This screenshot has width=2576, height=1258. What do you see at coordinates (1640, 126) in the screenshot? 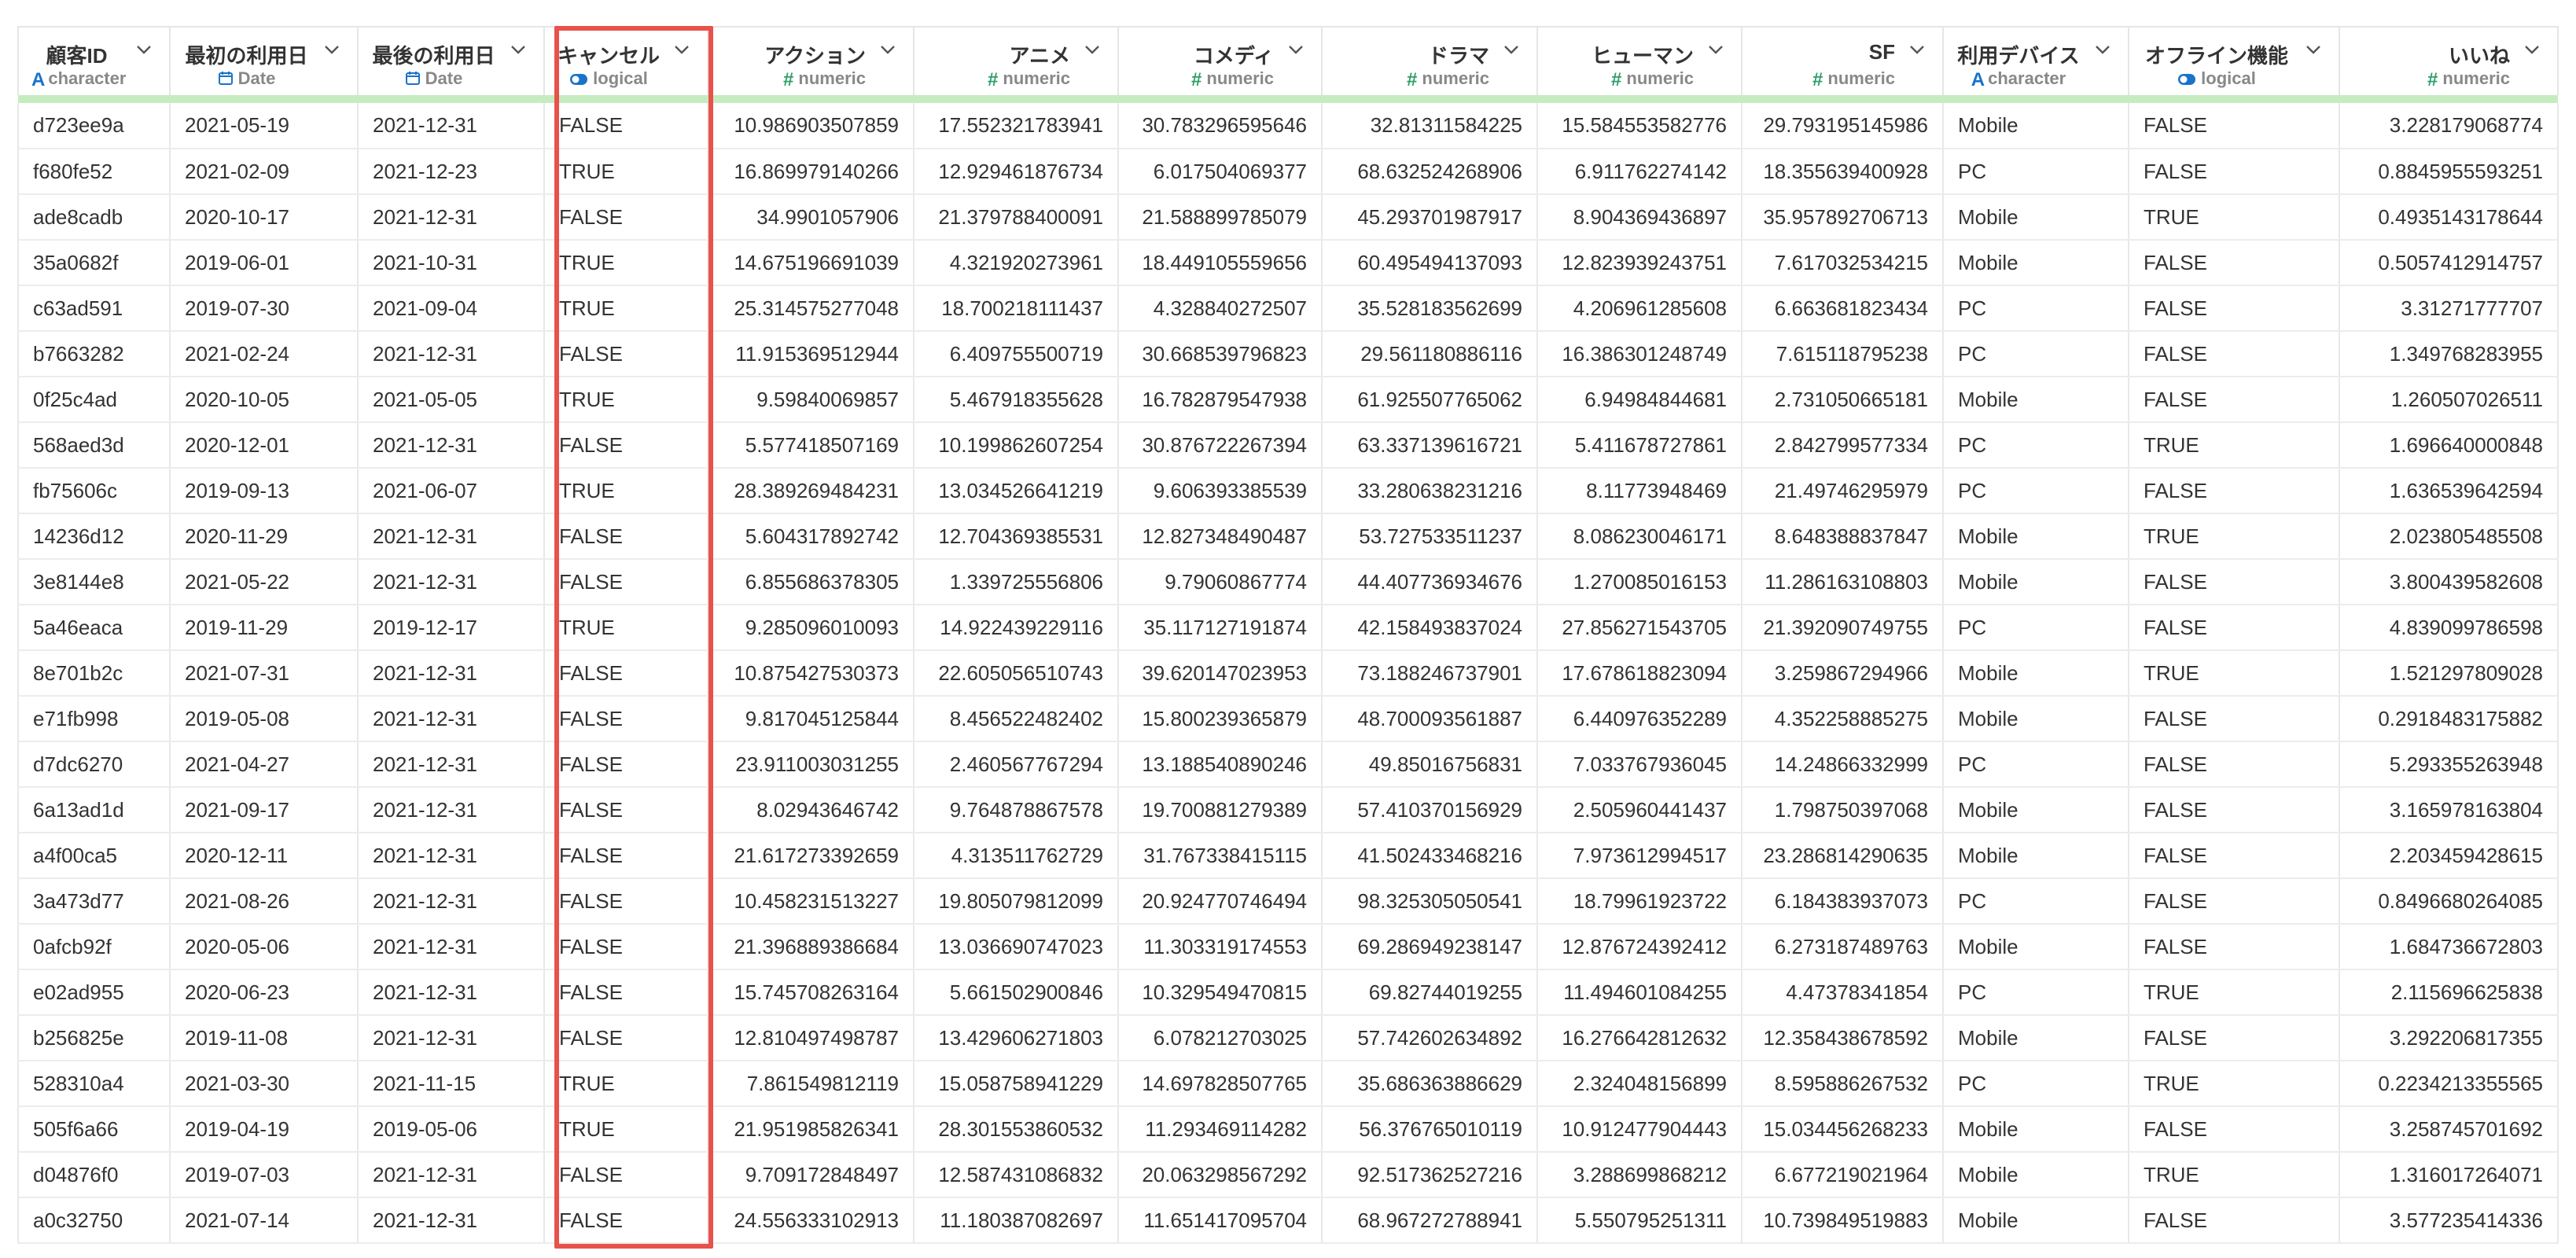
I see `table-cell: 15.584553582776` at bounding box center [1640, 126].